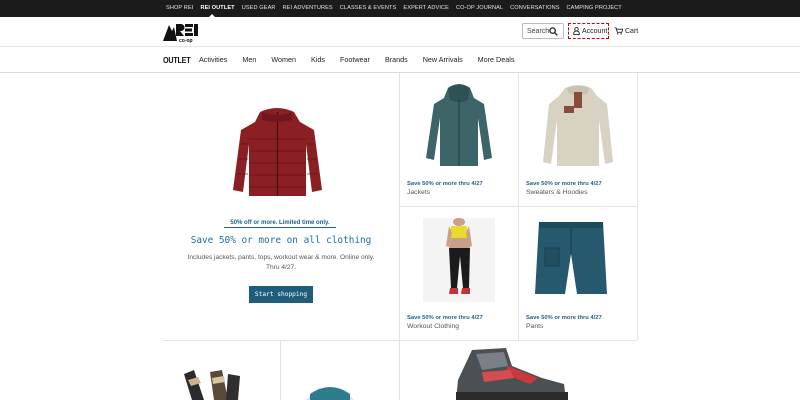 The width and height of the screenshot is (800, 400). I want to click on rei-logo: co-op, so click(182, 32).